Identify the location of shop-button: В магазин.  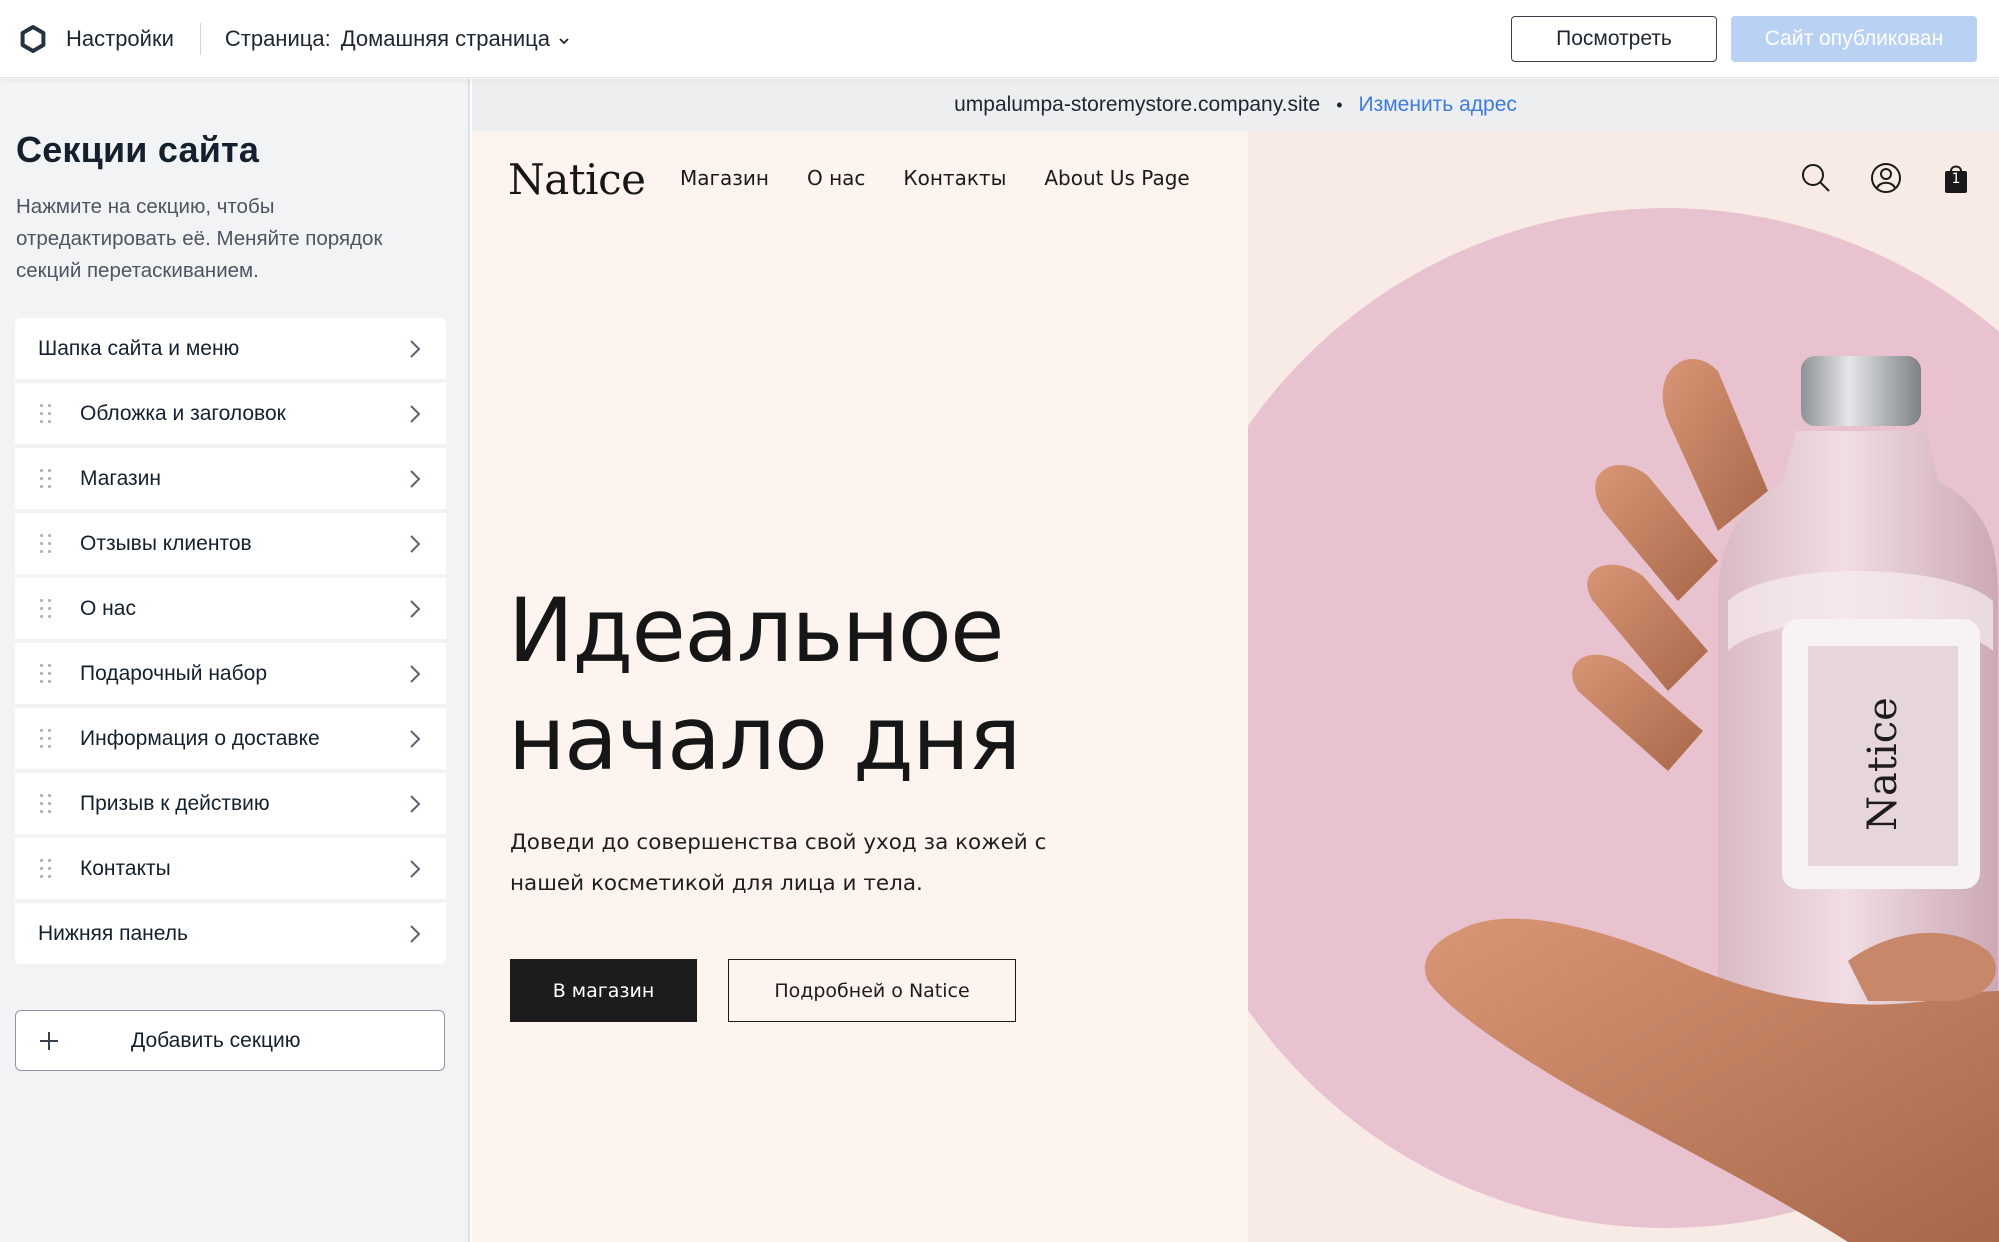
(603, 990).